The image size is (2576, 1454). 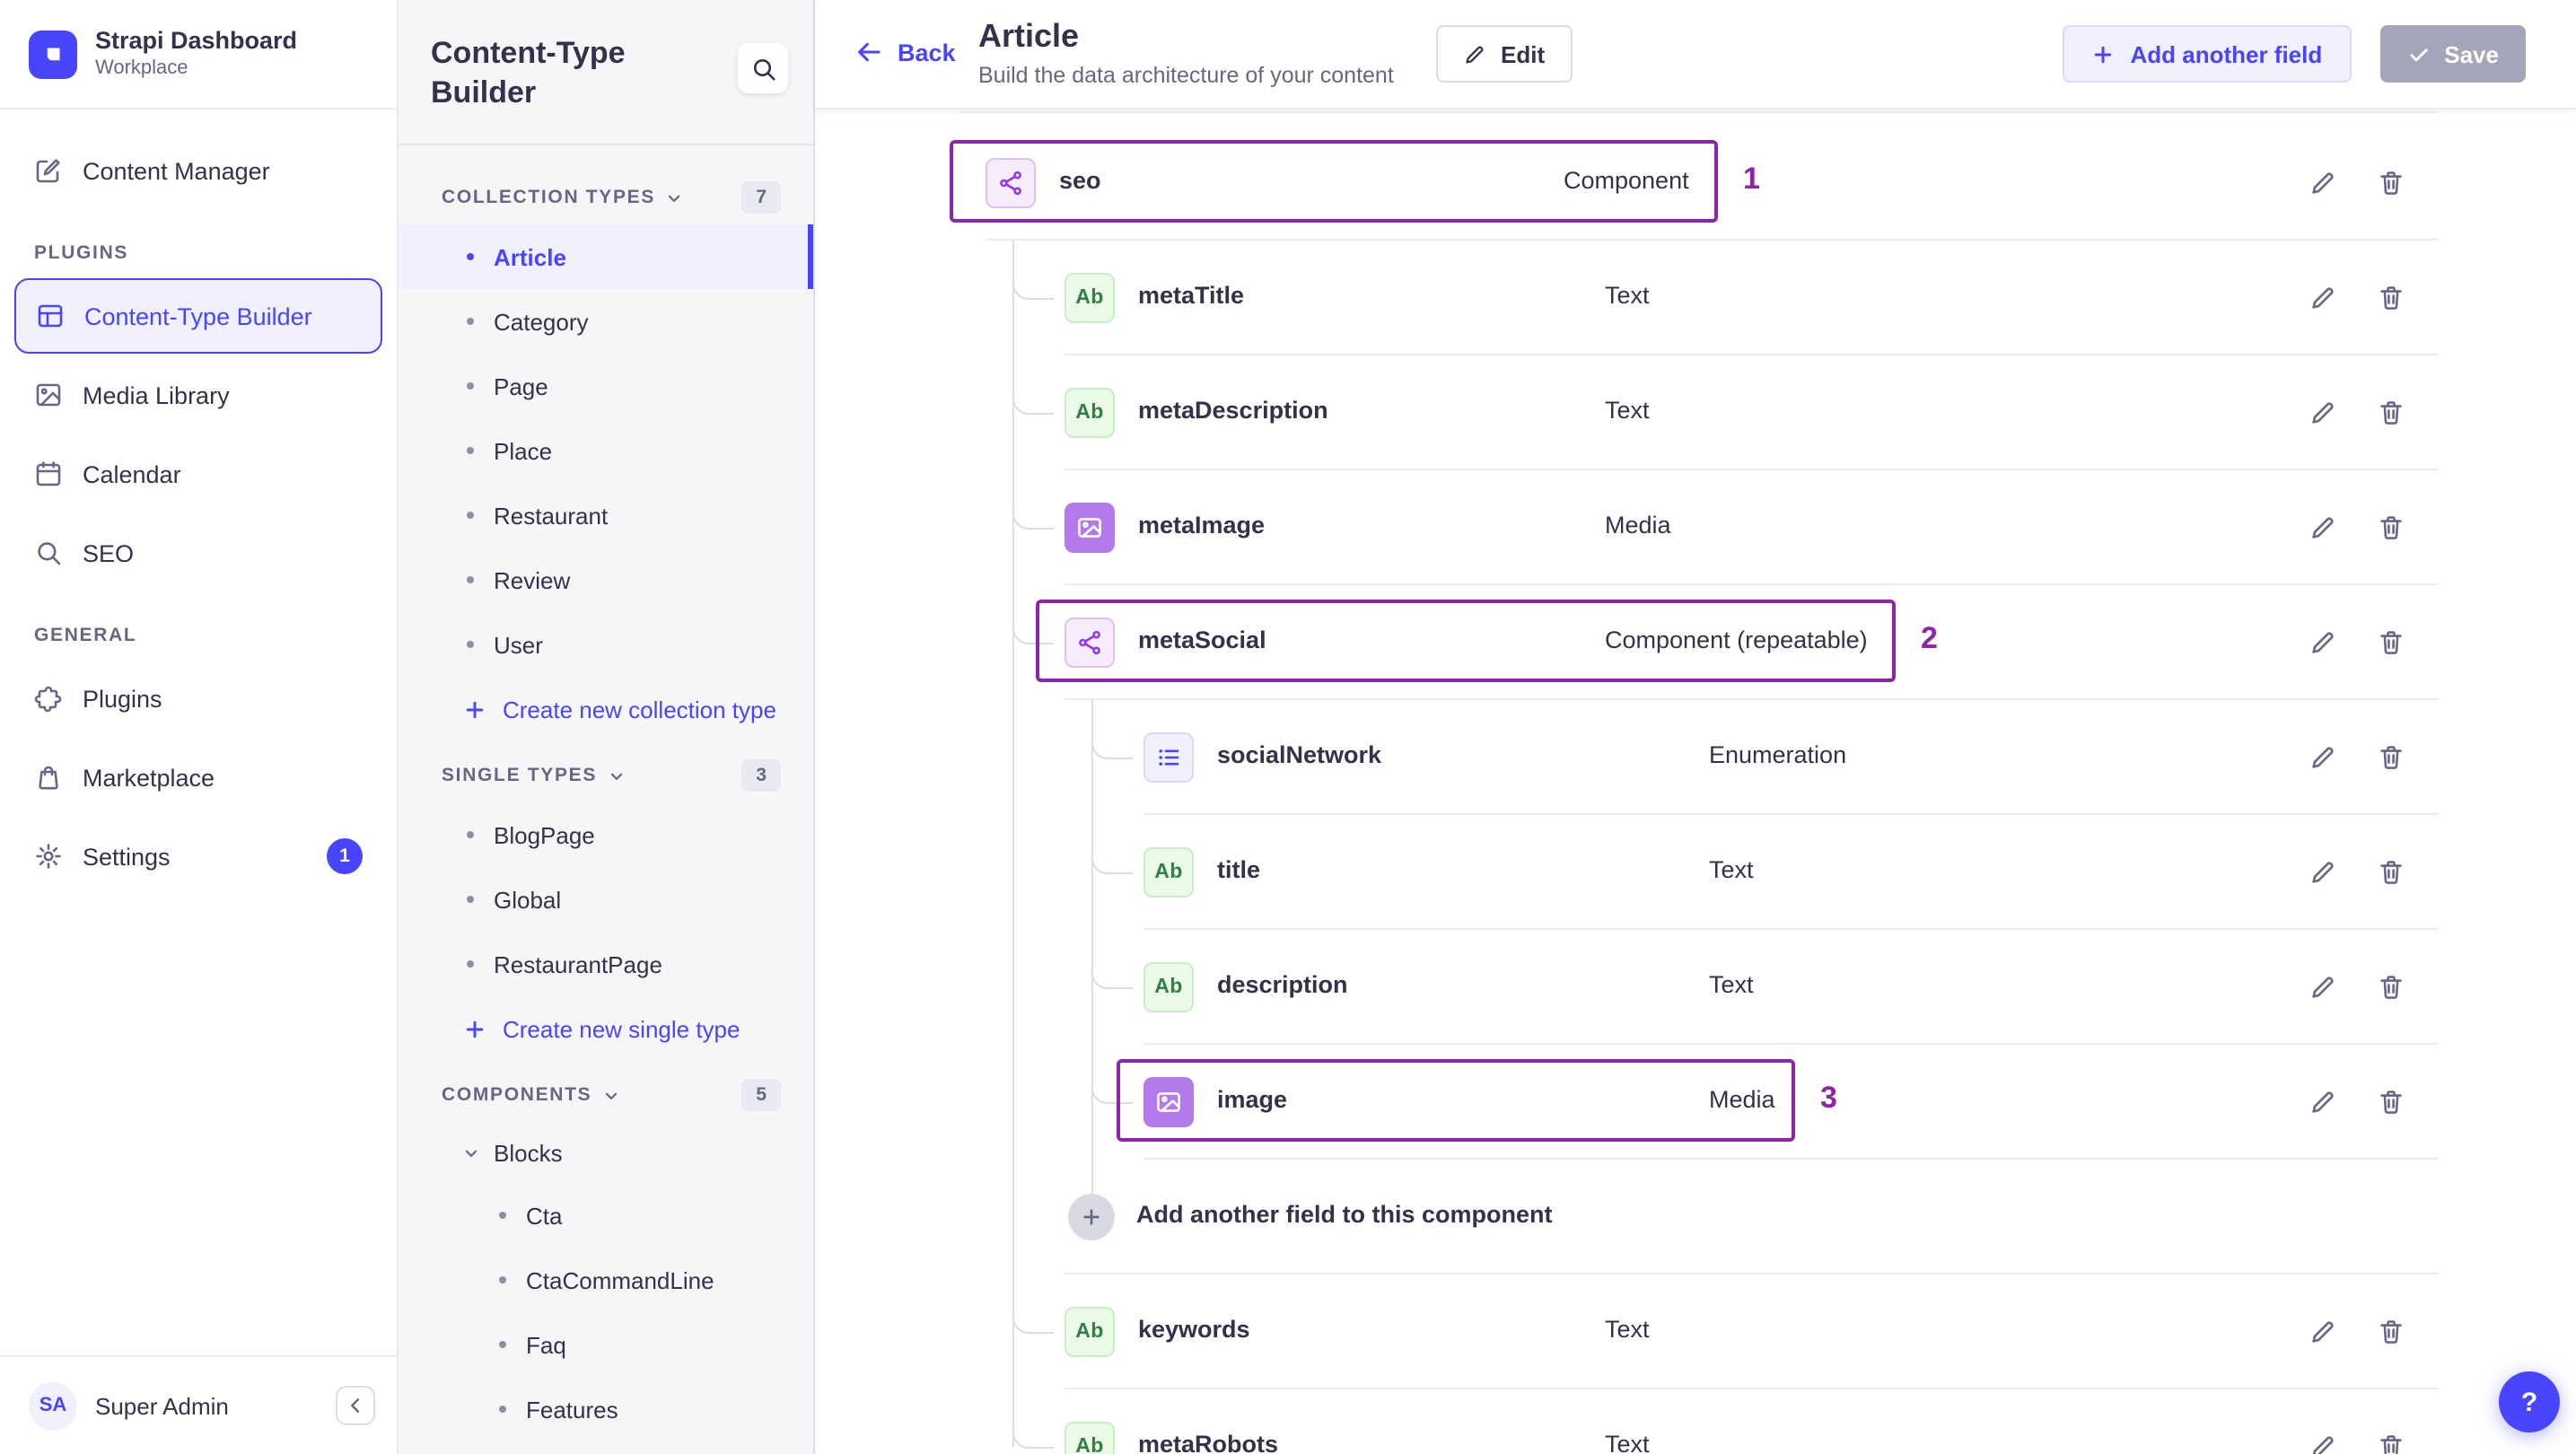 I want to click on plus-icon, so click(x=474, y=709).